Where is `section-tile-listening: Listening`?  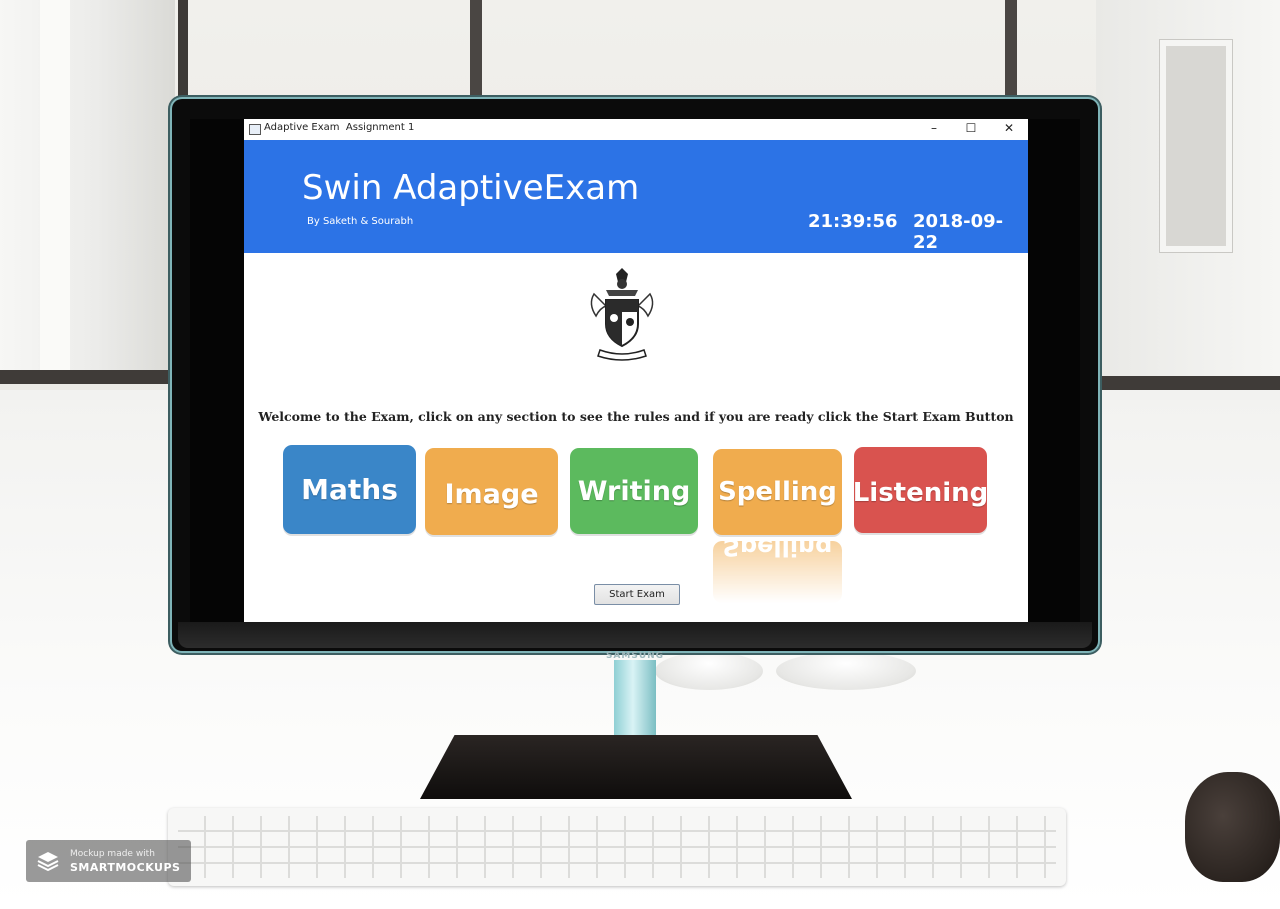
section-tile-listening: Listening is located at coordinates (920, 490).